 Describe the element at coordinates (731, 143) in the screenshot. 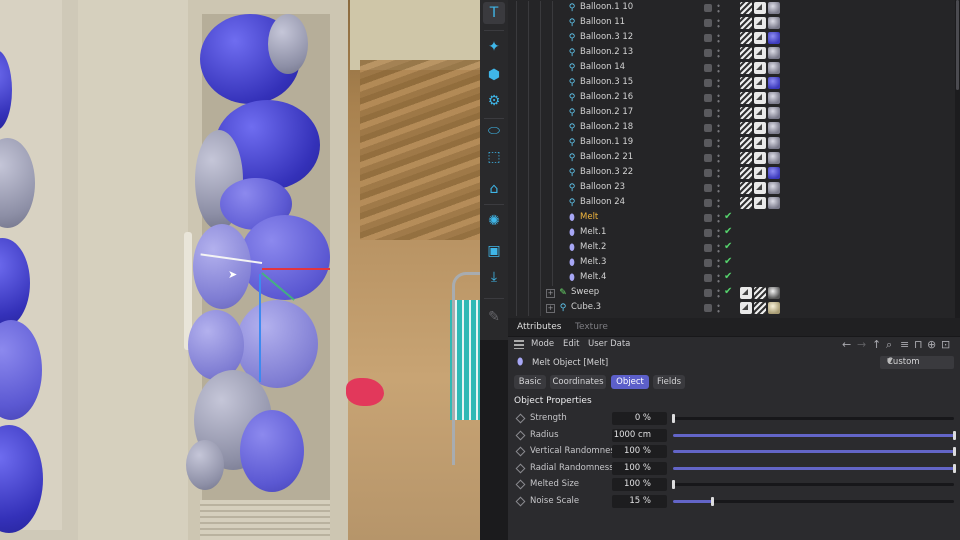

I see `object-row: ⚲ Balloon.1 19` at that location.